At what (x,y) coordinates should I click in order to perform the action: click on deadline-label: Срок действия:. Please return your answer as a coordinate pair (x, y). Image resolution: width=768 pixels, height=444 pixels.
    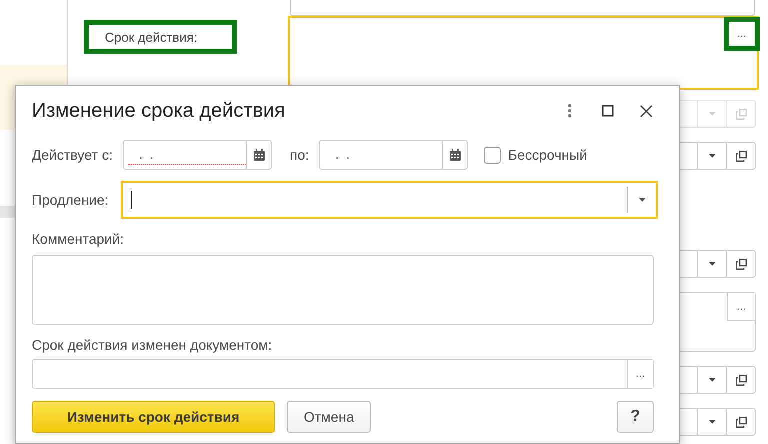
    Looking at the image, I should click on (160, 37).